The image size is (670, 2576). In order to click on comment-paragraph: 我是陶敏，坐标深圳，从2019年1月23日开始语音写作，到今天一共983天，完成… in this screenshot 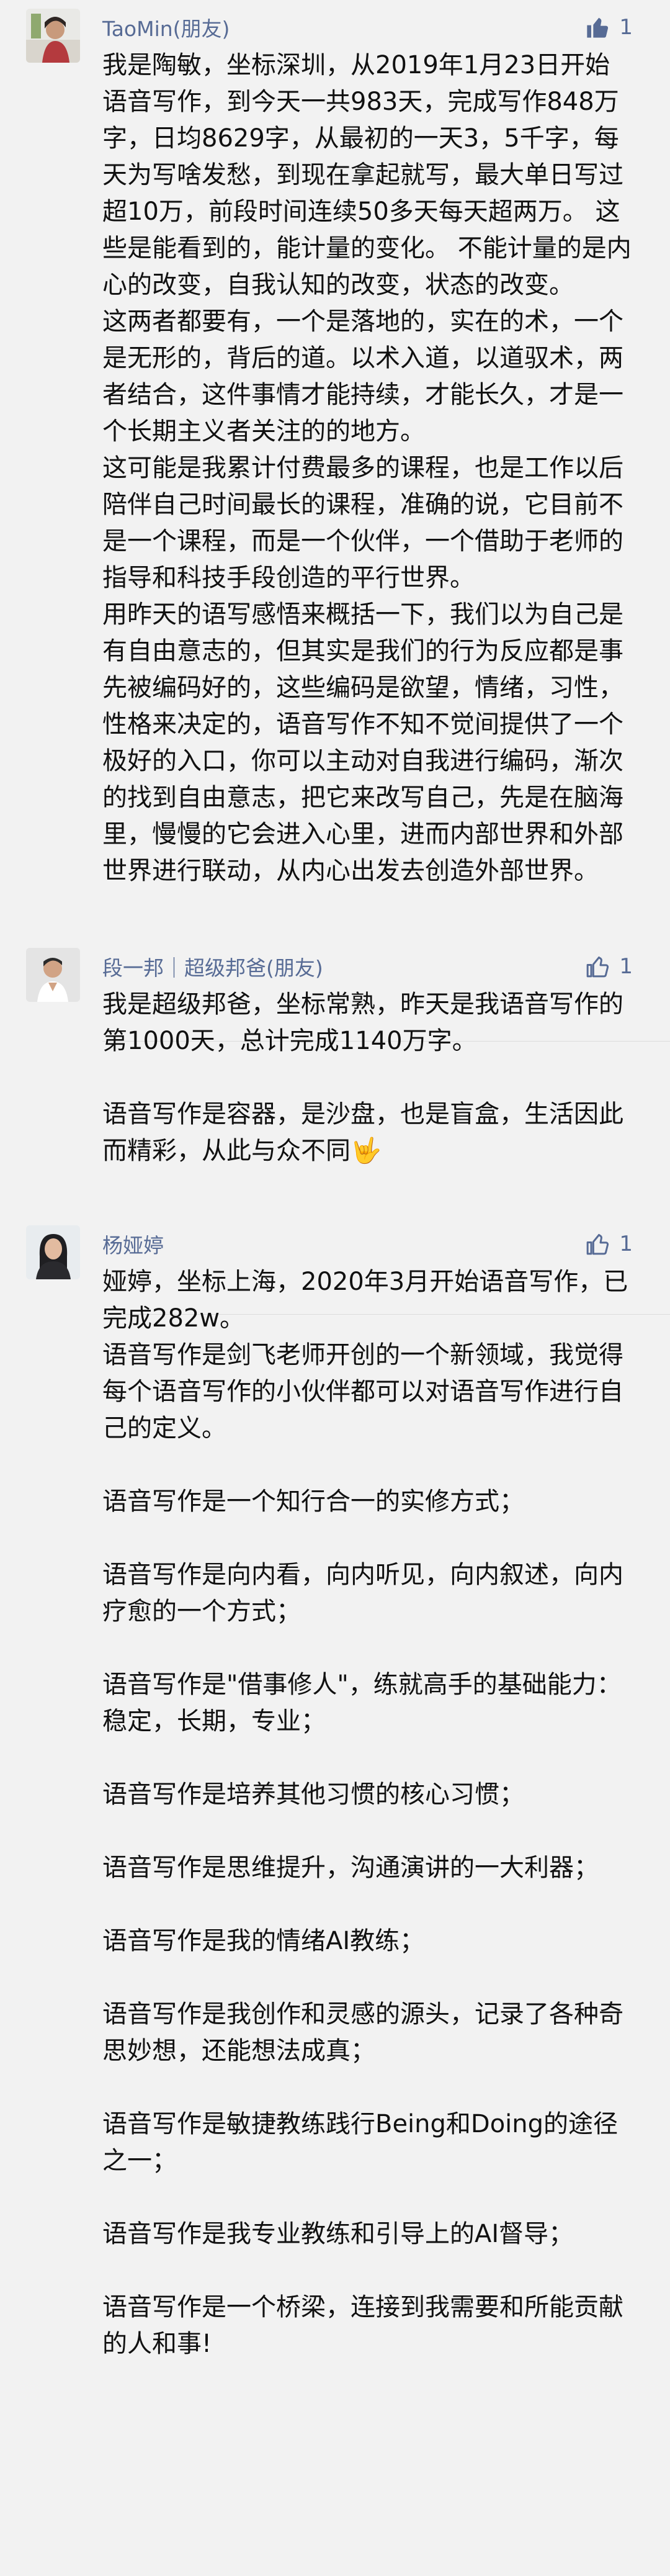, I will do `click(367, 175)`.